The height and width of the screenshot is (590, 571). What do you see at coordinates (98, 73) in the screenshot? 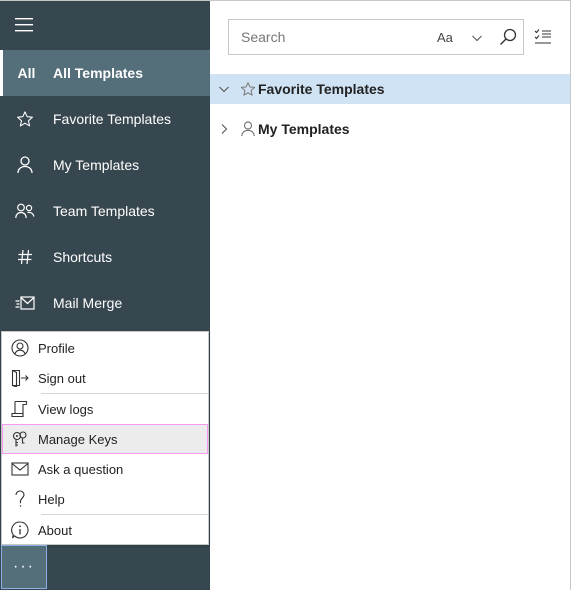
I see `sidebar-item-label: All Templates` at bounding box center [98, 73].